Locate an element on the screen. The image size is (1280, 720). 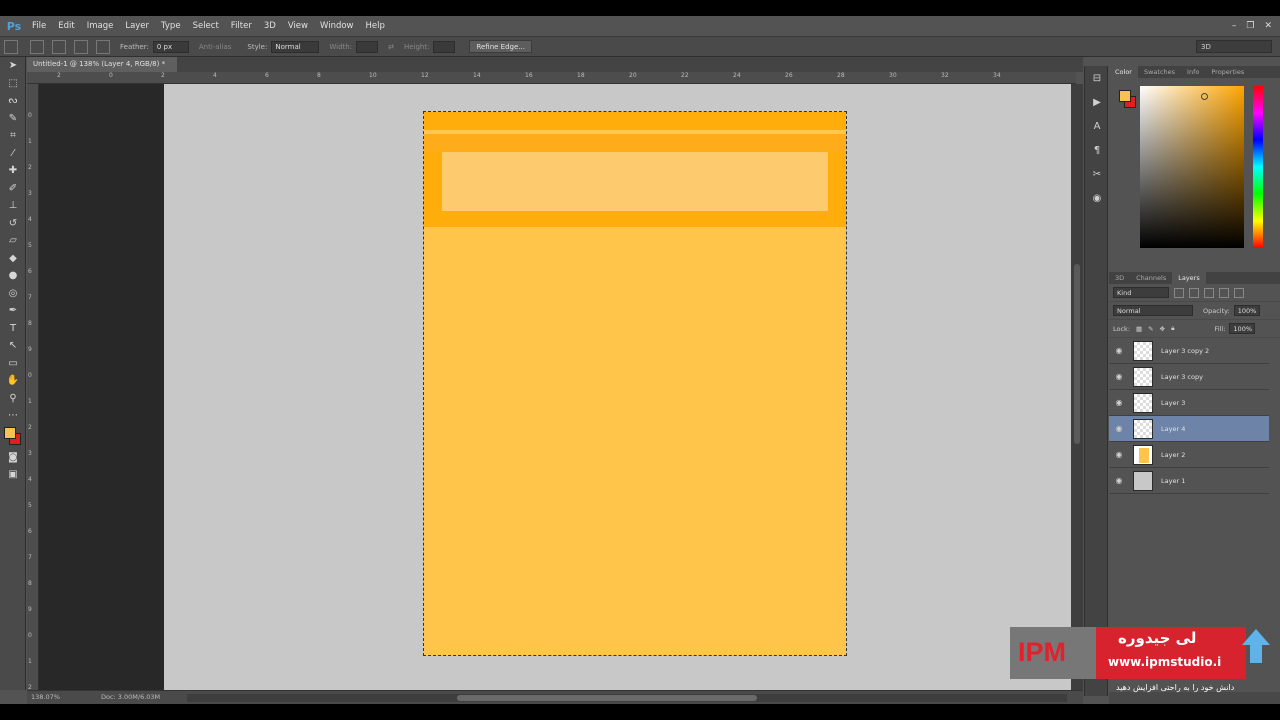
layer-name: Layer 3 copy 2 is located at coordinates (1185, 351).